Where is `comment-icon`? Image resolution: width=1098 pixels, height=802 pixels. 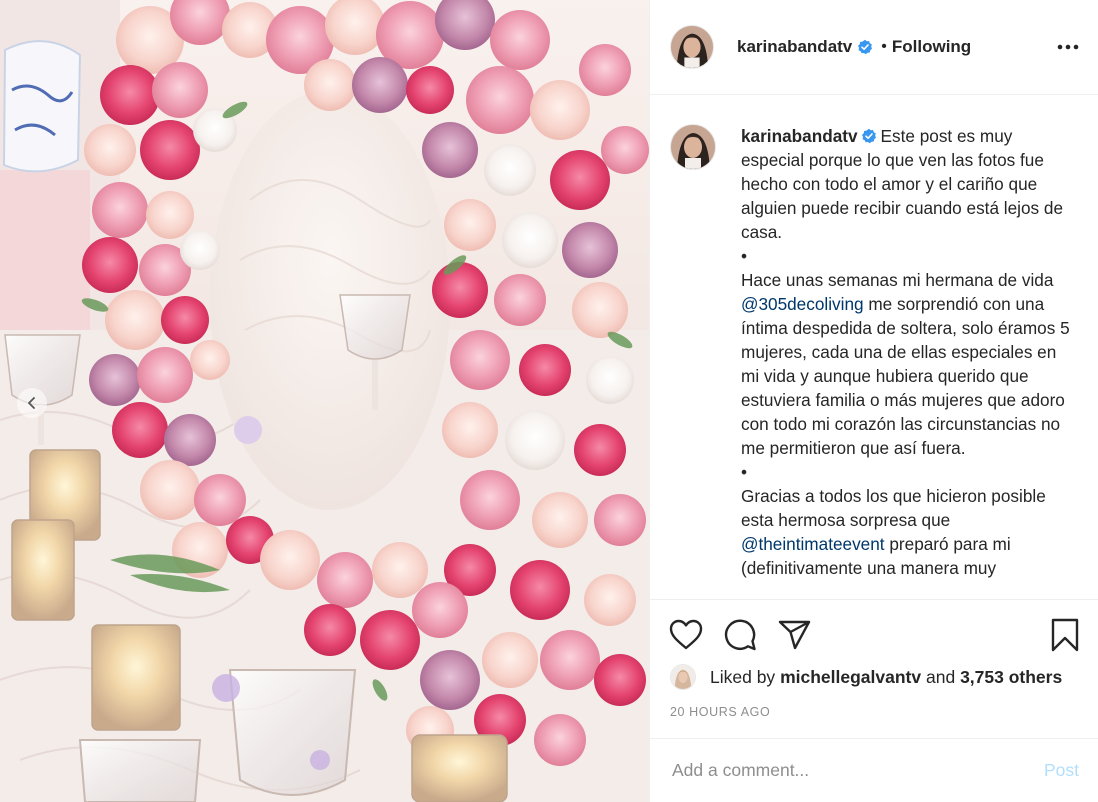 comment-icon is located at coordinates (740, 635).